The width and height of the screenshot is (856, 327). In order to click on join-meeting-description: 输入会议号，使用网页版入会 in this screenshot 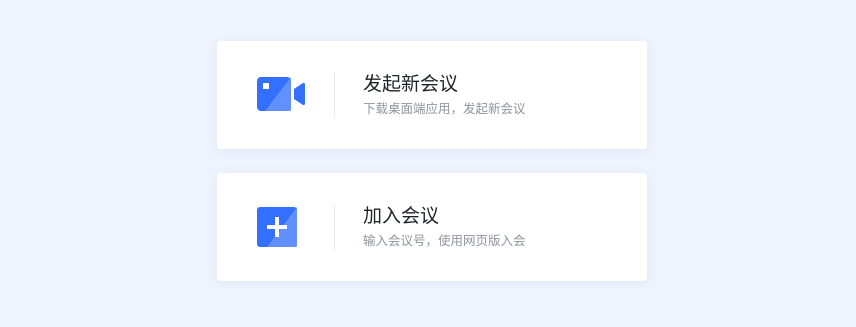, I will do `click(444, 240)`.